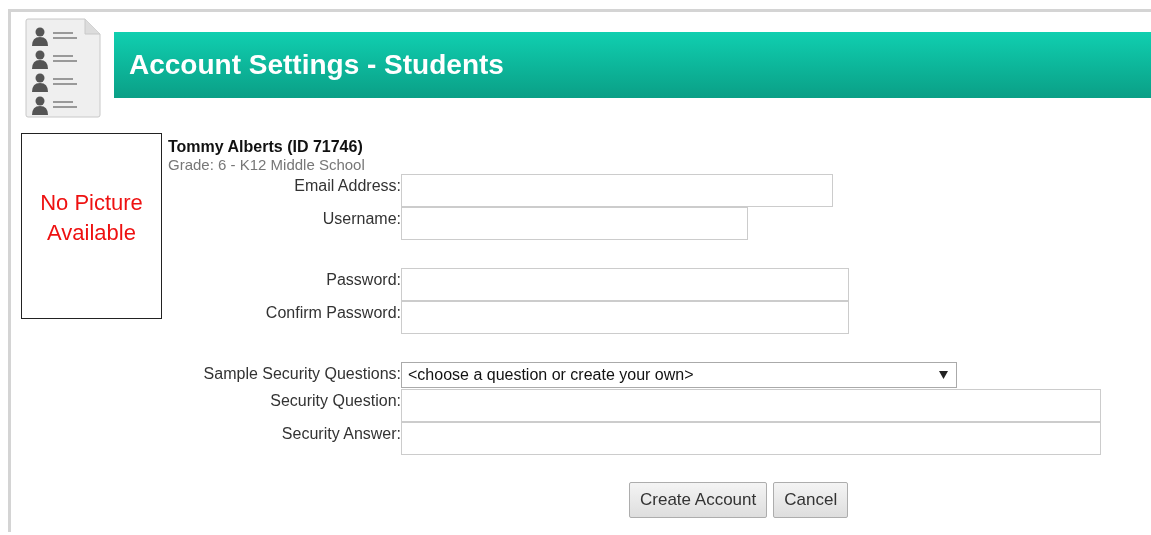 The height and width of the screenshot is (535, 1151). Describe the element at coordinates (301, 373) in the screenshot. I see `field-label: Sample Security Questions:` at that location.